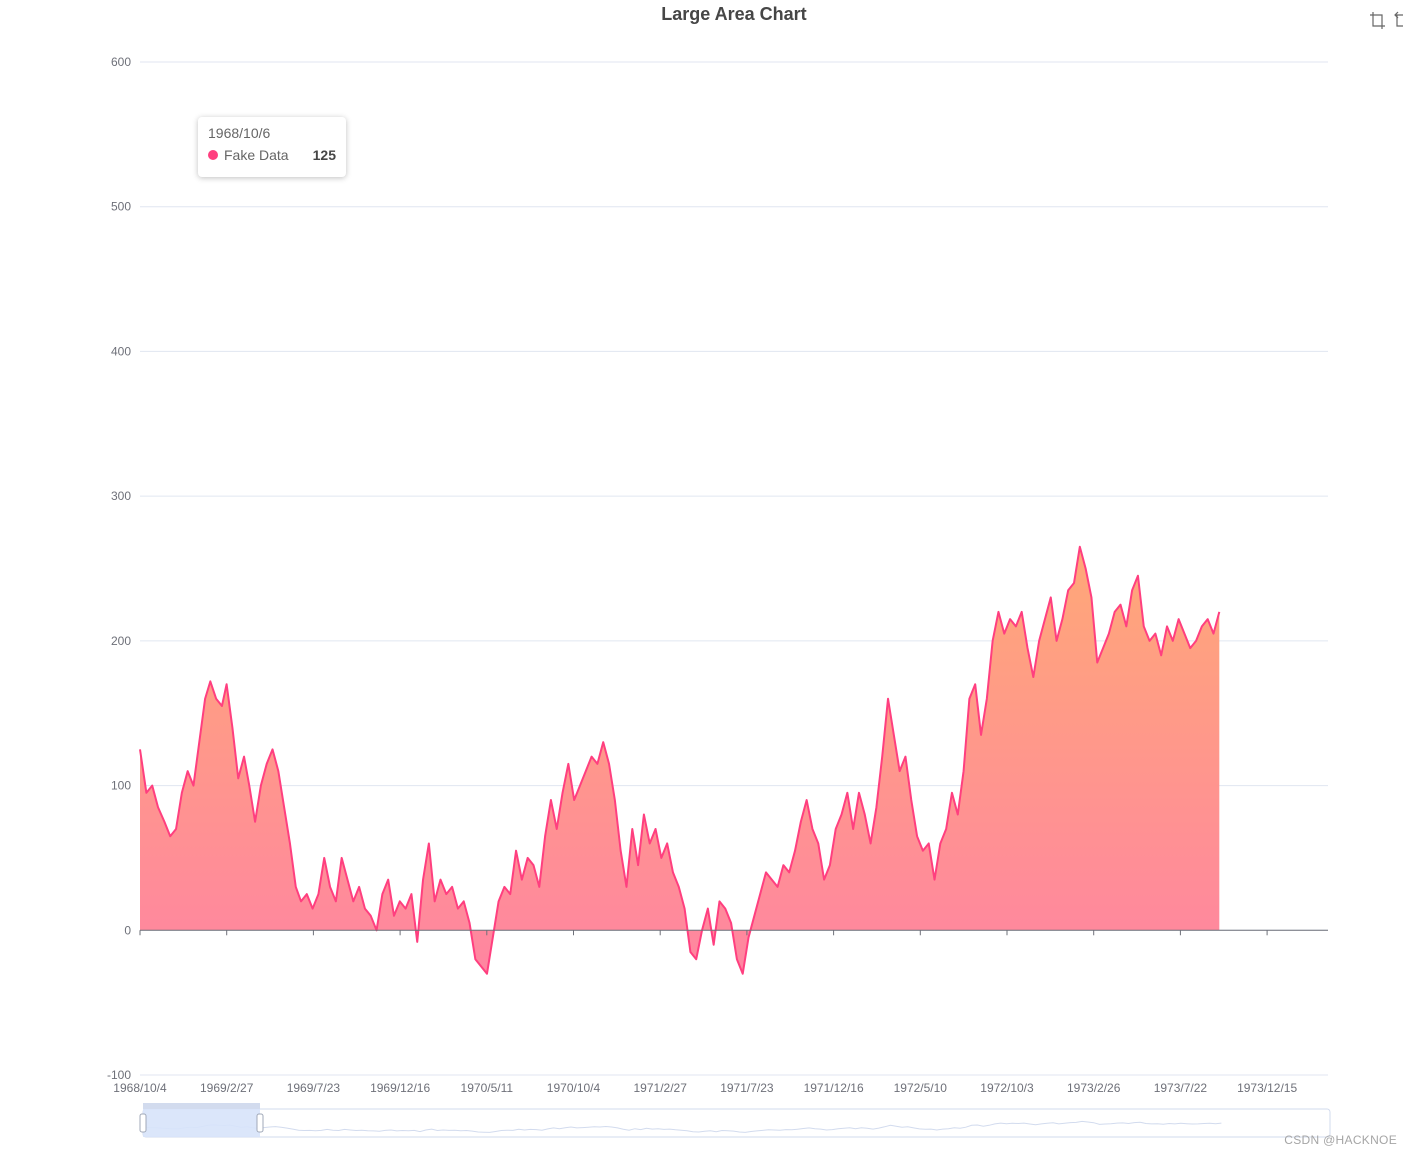 This screenshot has width=1411, height=1154. Describe the element at coordinates (834, 1088) in the screenshot. I see `x-tick-label: 1971/12/16` at that location.